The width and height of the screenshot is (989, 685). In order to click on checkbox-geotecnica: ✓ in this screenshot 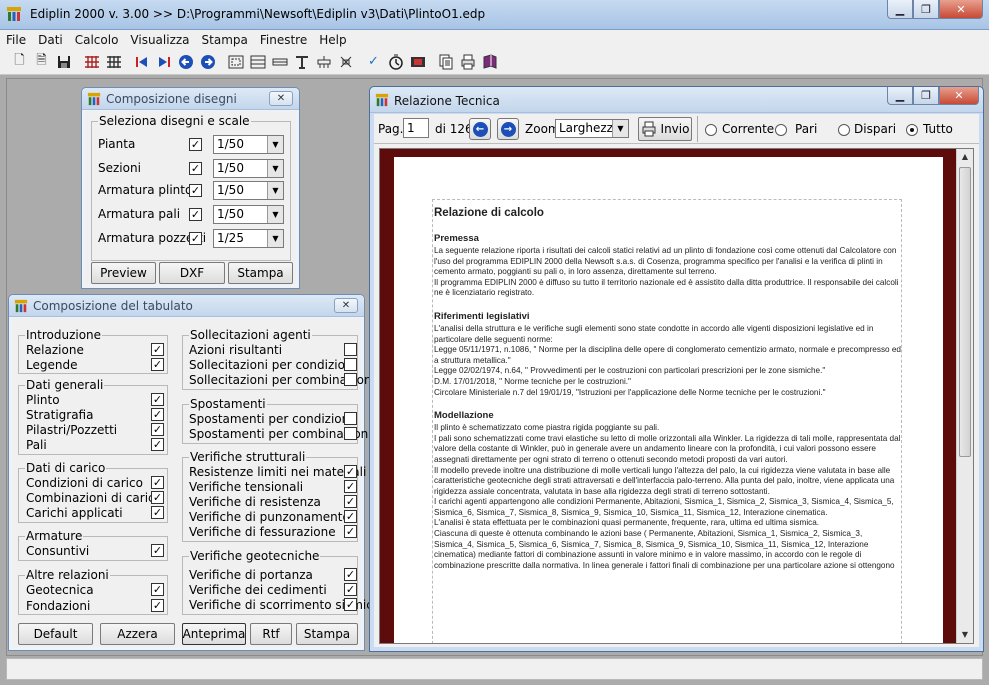, I will do `click(157, 589)`.